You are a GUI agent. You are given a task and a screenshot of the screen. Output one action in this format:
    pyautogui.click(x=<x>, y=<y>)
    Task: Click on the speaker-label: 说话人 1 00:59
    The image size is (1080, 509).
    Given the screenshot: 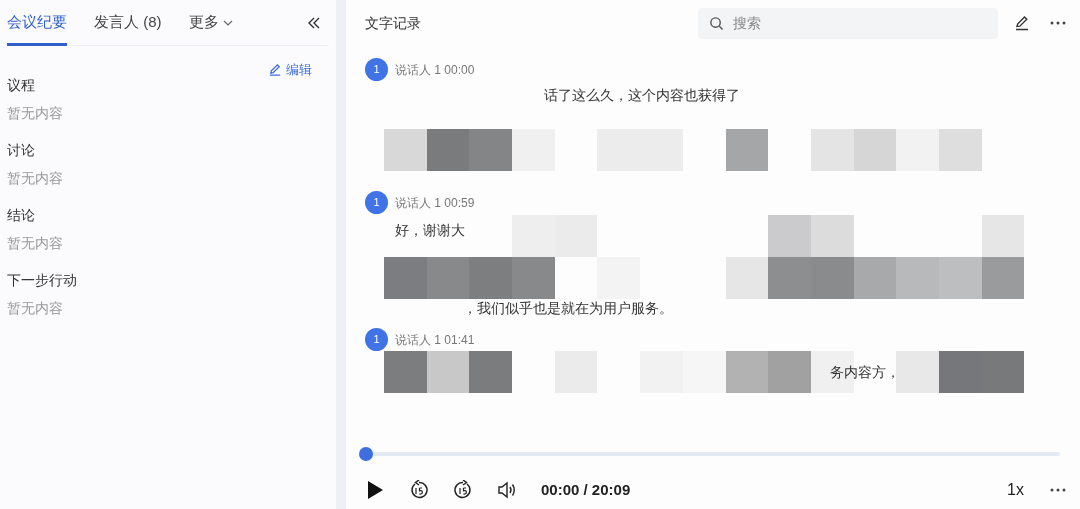 What is the action you would take?
    pyautogui.click(x=435, y=203)
    